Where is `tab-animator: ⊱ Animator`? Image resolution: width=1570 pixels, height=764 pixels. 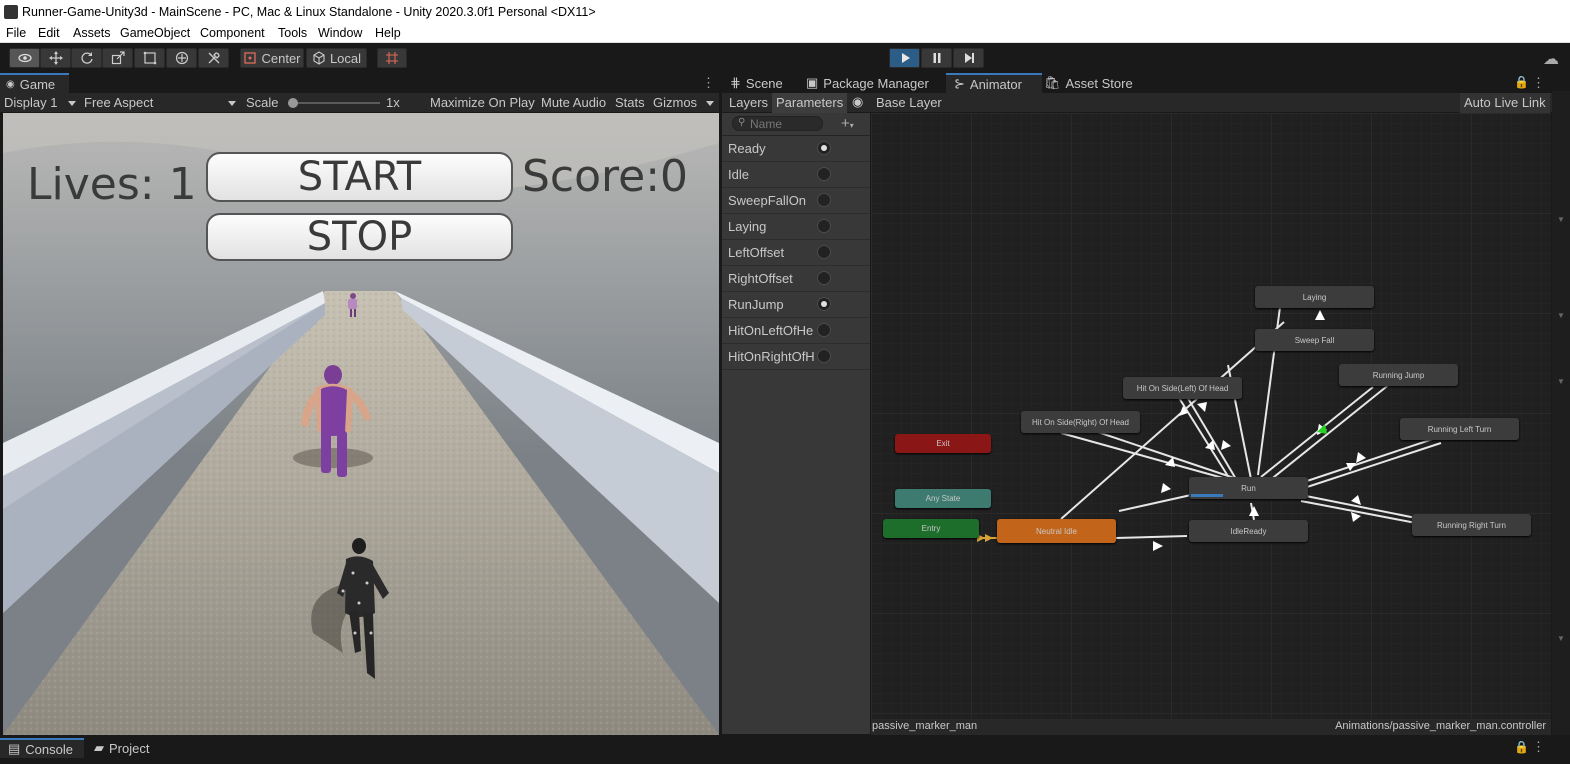
tab-animator: ⊱ Animator is located at coordinates (994, 83).